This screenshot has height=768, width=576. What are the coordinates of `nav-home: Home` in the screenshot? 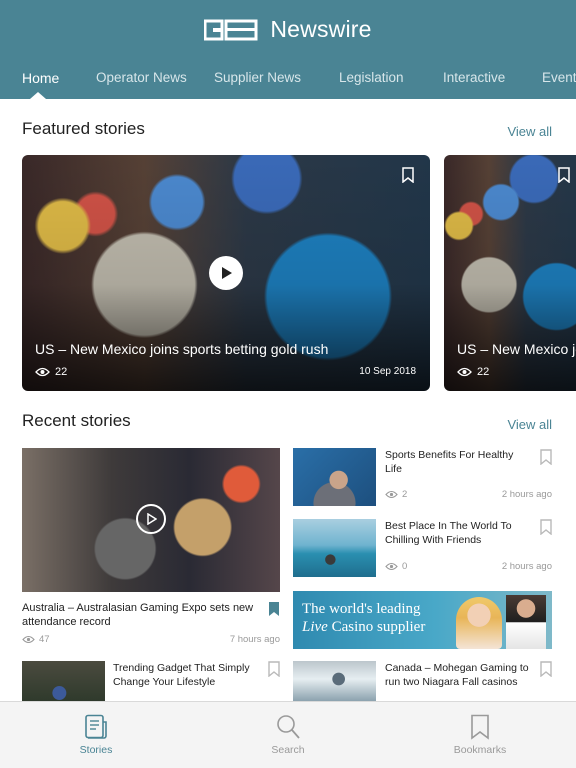 It's located at (40, 78).